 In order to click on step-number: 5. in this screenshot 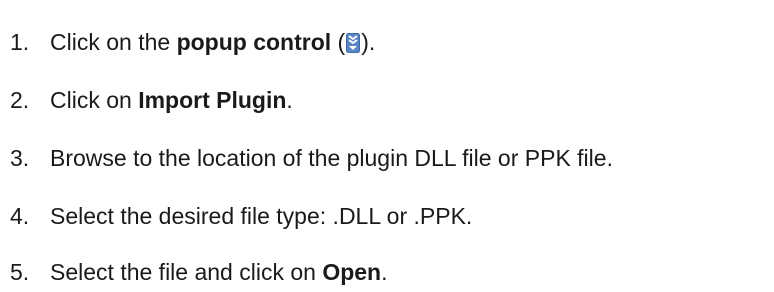, I will do `click(20, 271)`.